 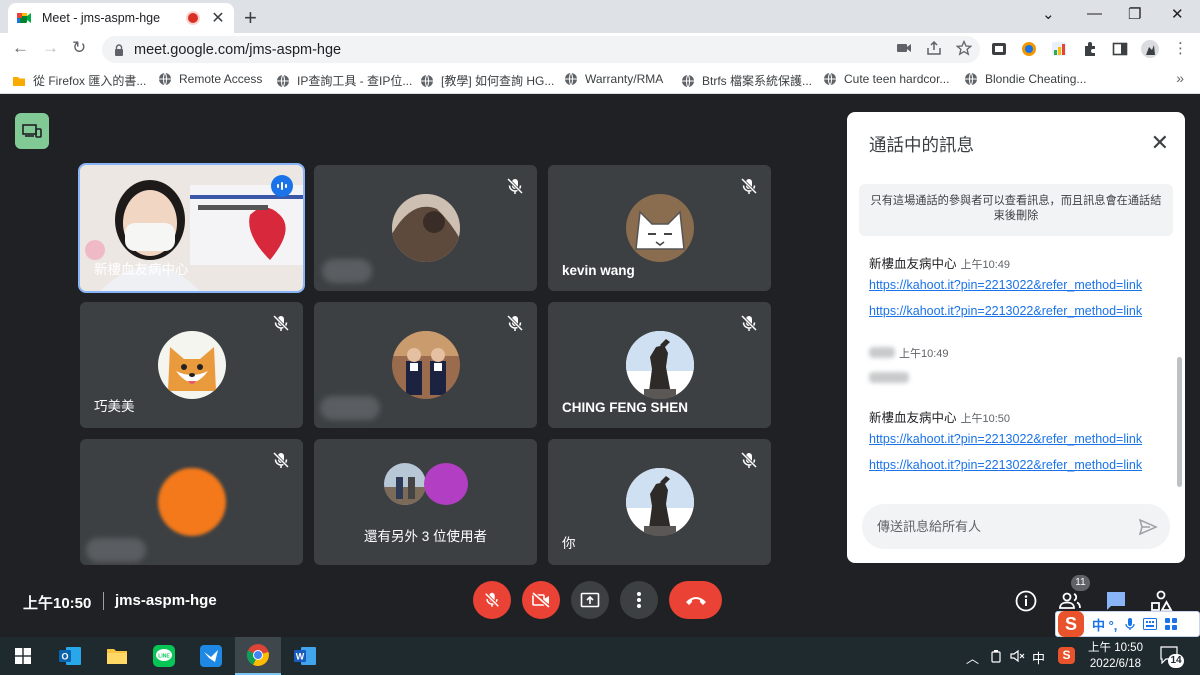 What do you see at coordinates (20, 48) in the screenshot?
I see `back-button: ←` at bounding box center [20, 48].